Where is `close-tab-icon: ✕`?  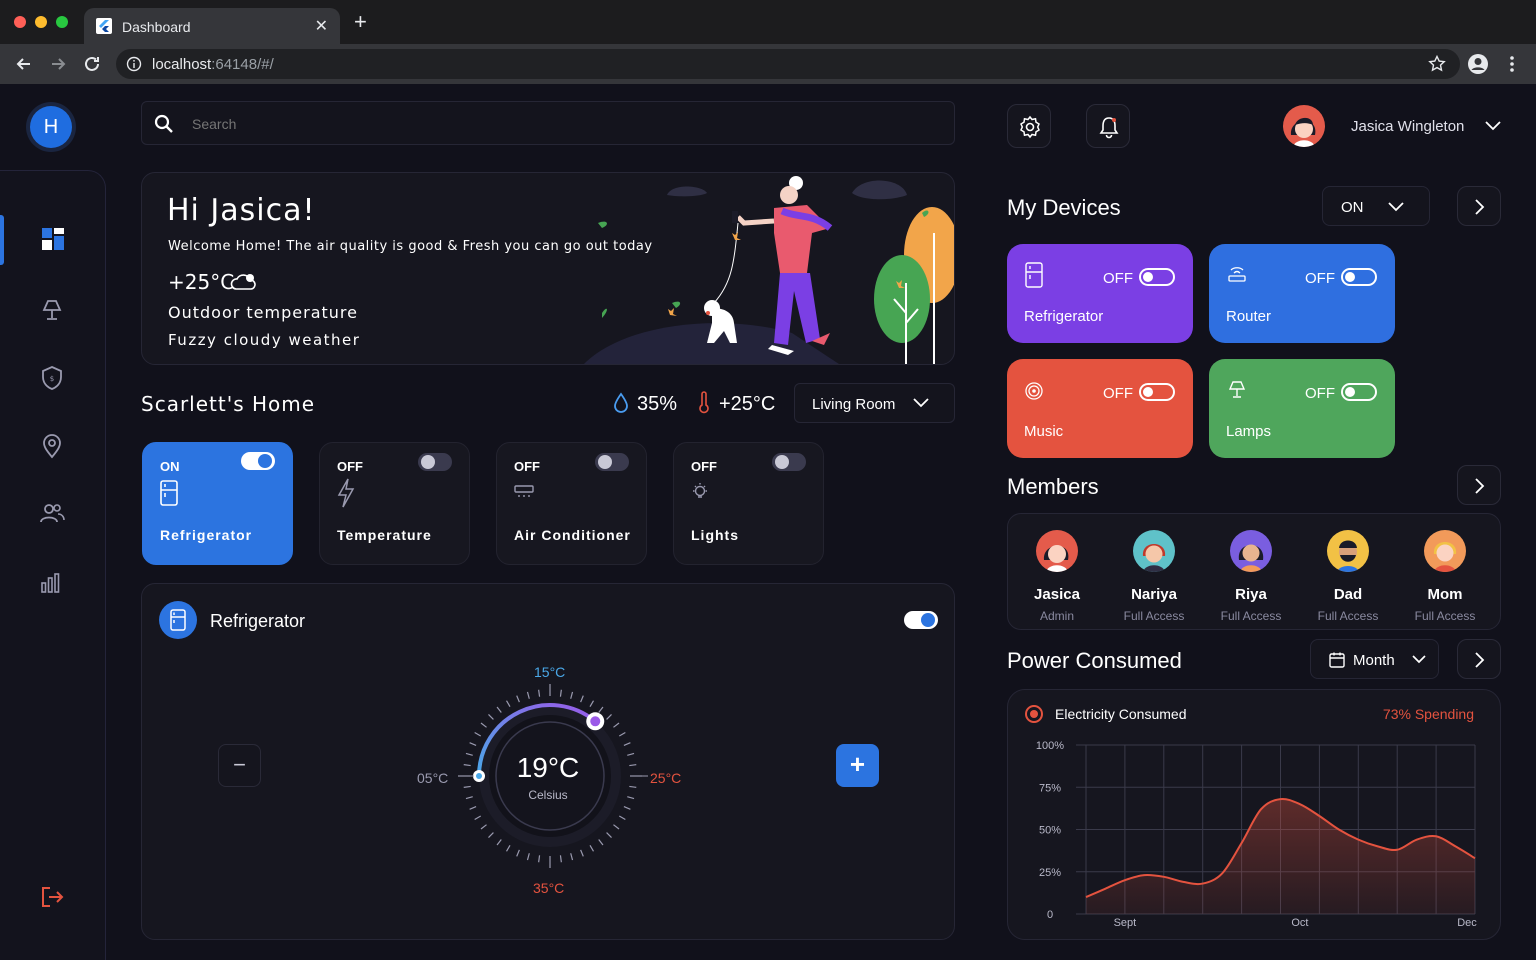
close-tab-icon: ✕ is located at coordinates (321, 26).